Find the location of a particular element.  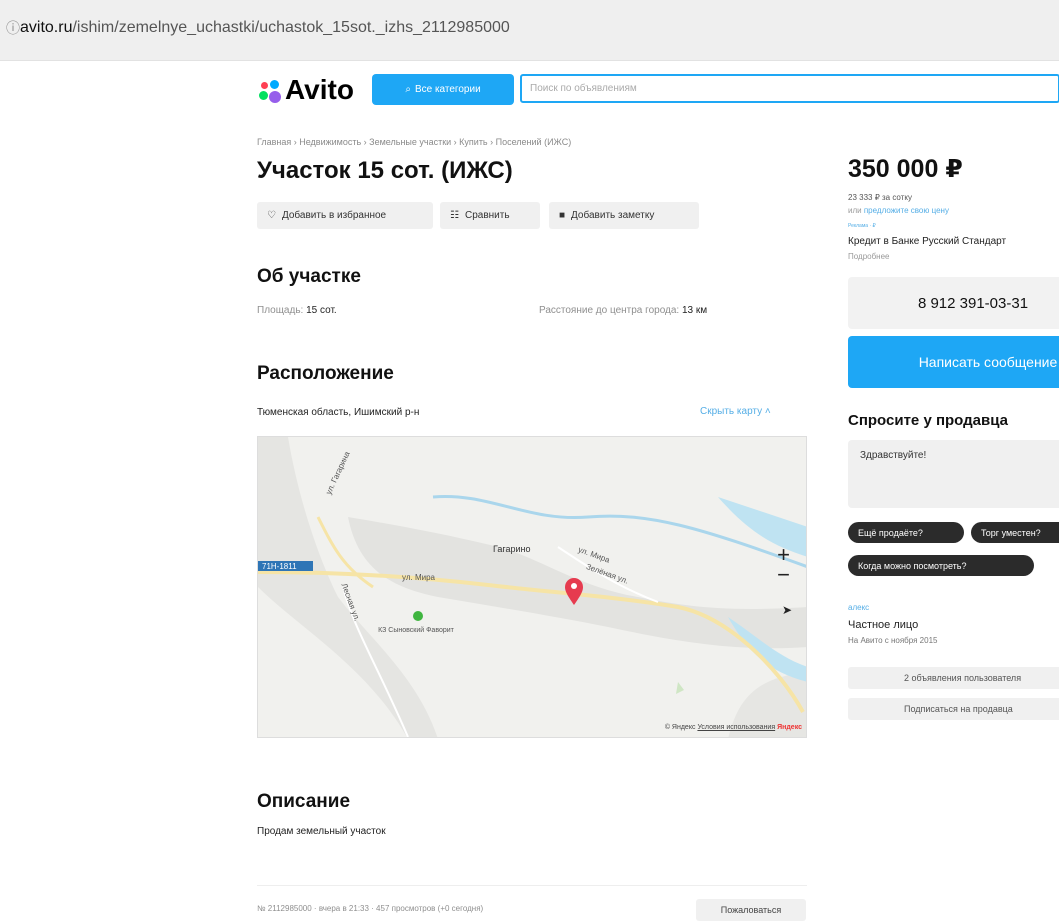

compare-icon: ☷ is located at coordinates (454, 215).